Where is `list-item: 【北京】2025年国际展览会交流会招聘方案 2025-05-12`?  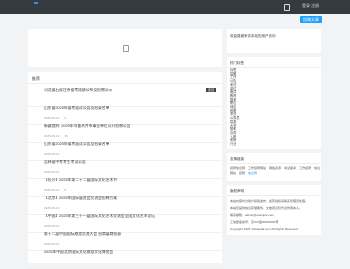 list-item: 【北京】2025年国际展览会交流会招聘方案 2025-05-12 is located at coordinates (125, 205).